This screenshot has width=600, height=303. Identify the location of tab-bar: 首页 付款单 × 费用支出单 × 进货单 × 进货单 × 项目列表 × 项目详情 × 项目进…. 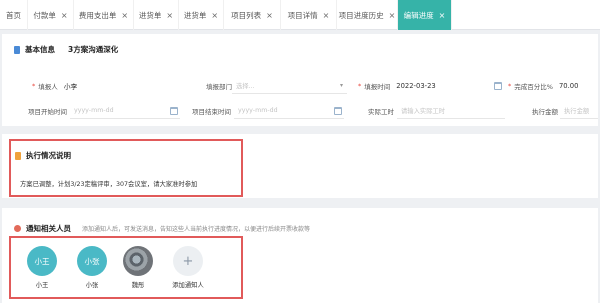
(300, 15).